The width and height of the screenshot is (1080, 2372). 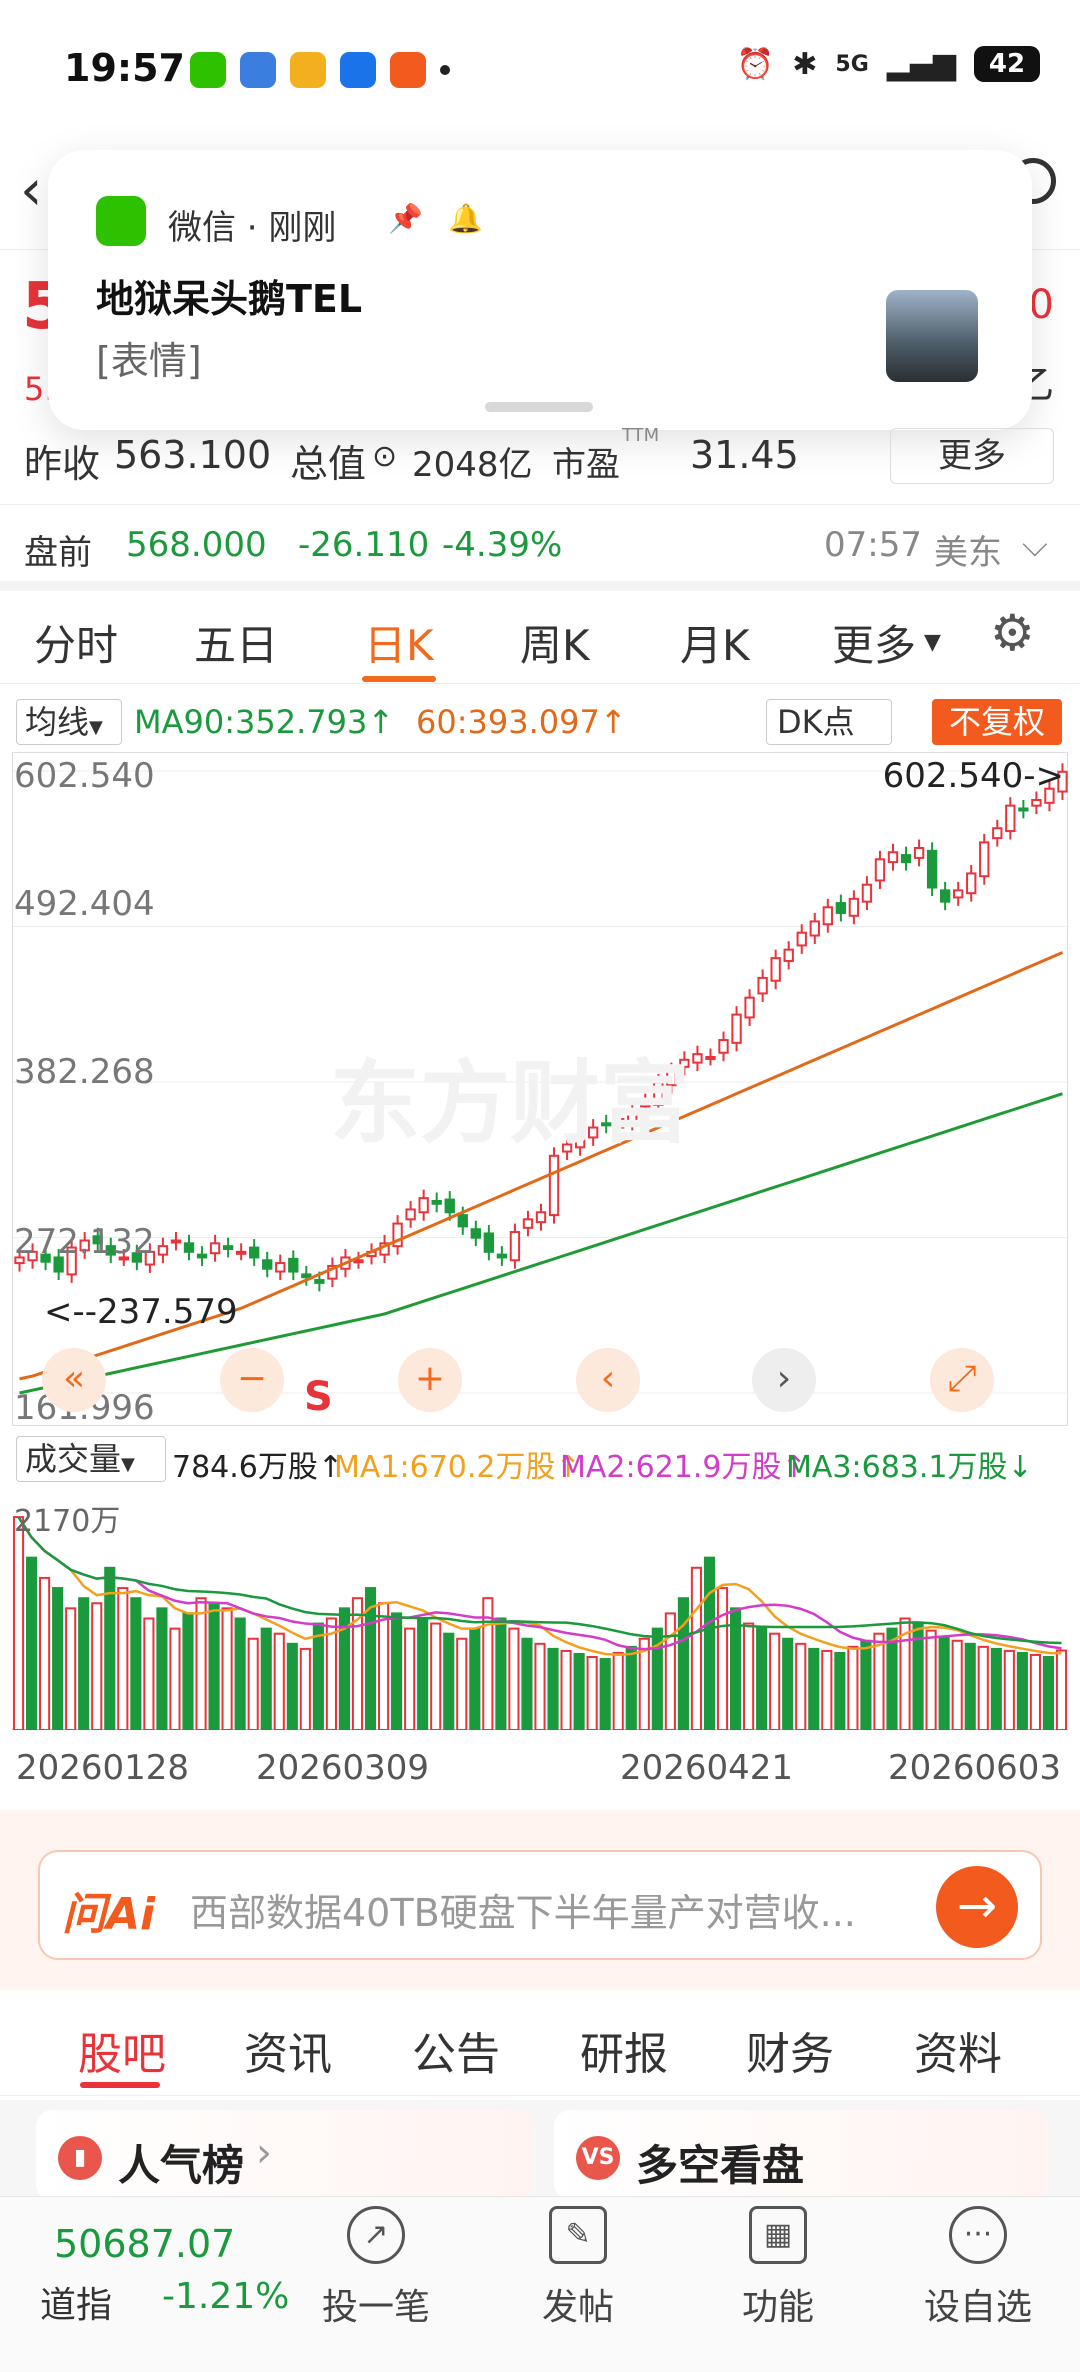 What do you see at coordinates (74, 1380) in the screenshot?
I see `rewind-icon: «` at bounding box center [74, 1380].